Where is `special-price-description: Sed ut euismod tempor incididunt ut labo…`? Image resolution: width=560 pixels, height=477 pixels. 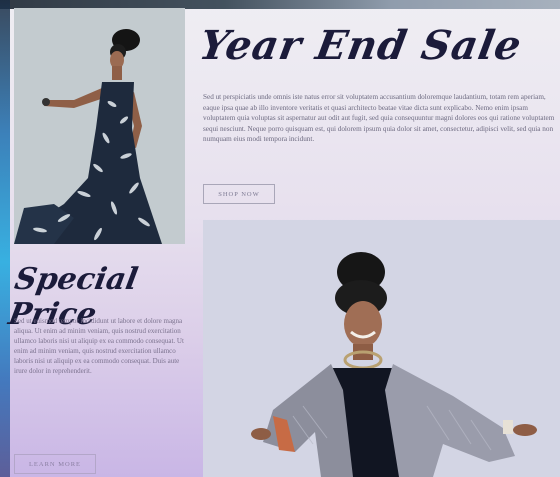
special-price-description: Sed ut euismod tempor incididunt ut labo… is located at coordinates (99, 346).